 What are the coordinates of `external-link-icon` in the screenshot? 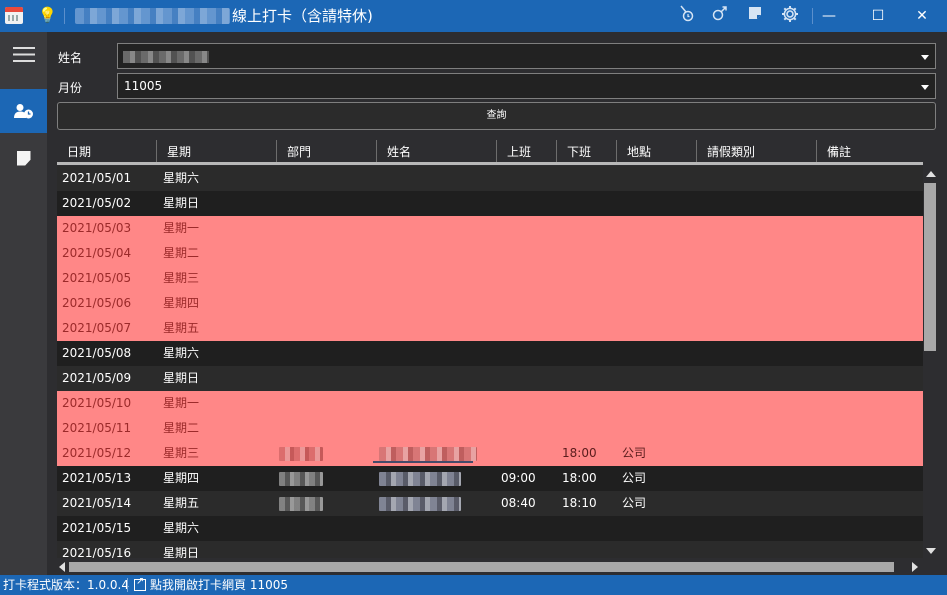 It's located at (140, 583).